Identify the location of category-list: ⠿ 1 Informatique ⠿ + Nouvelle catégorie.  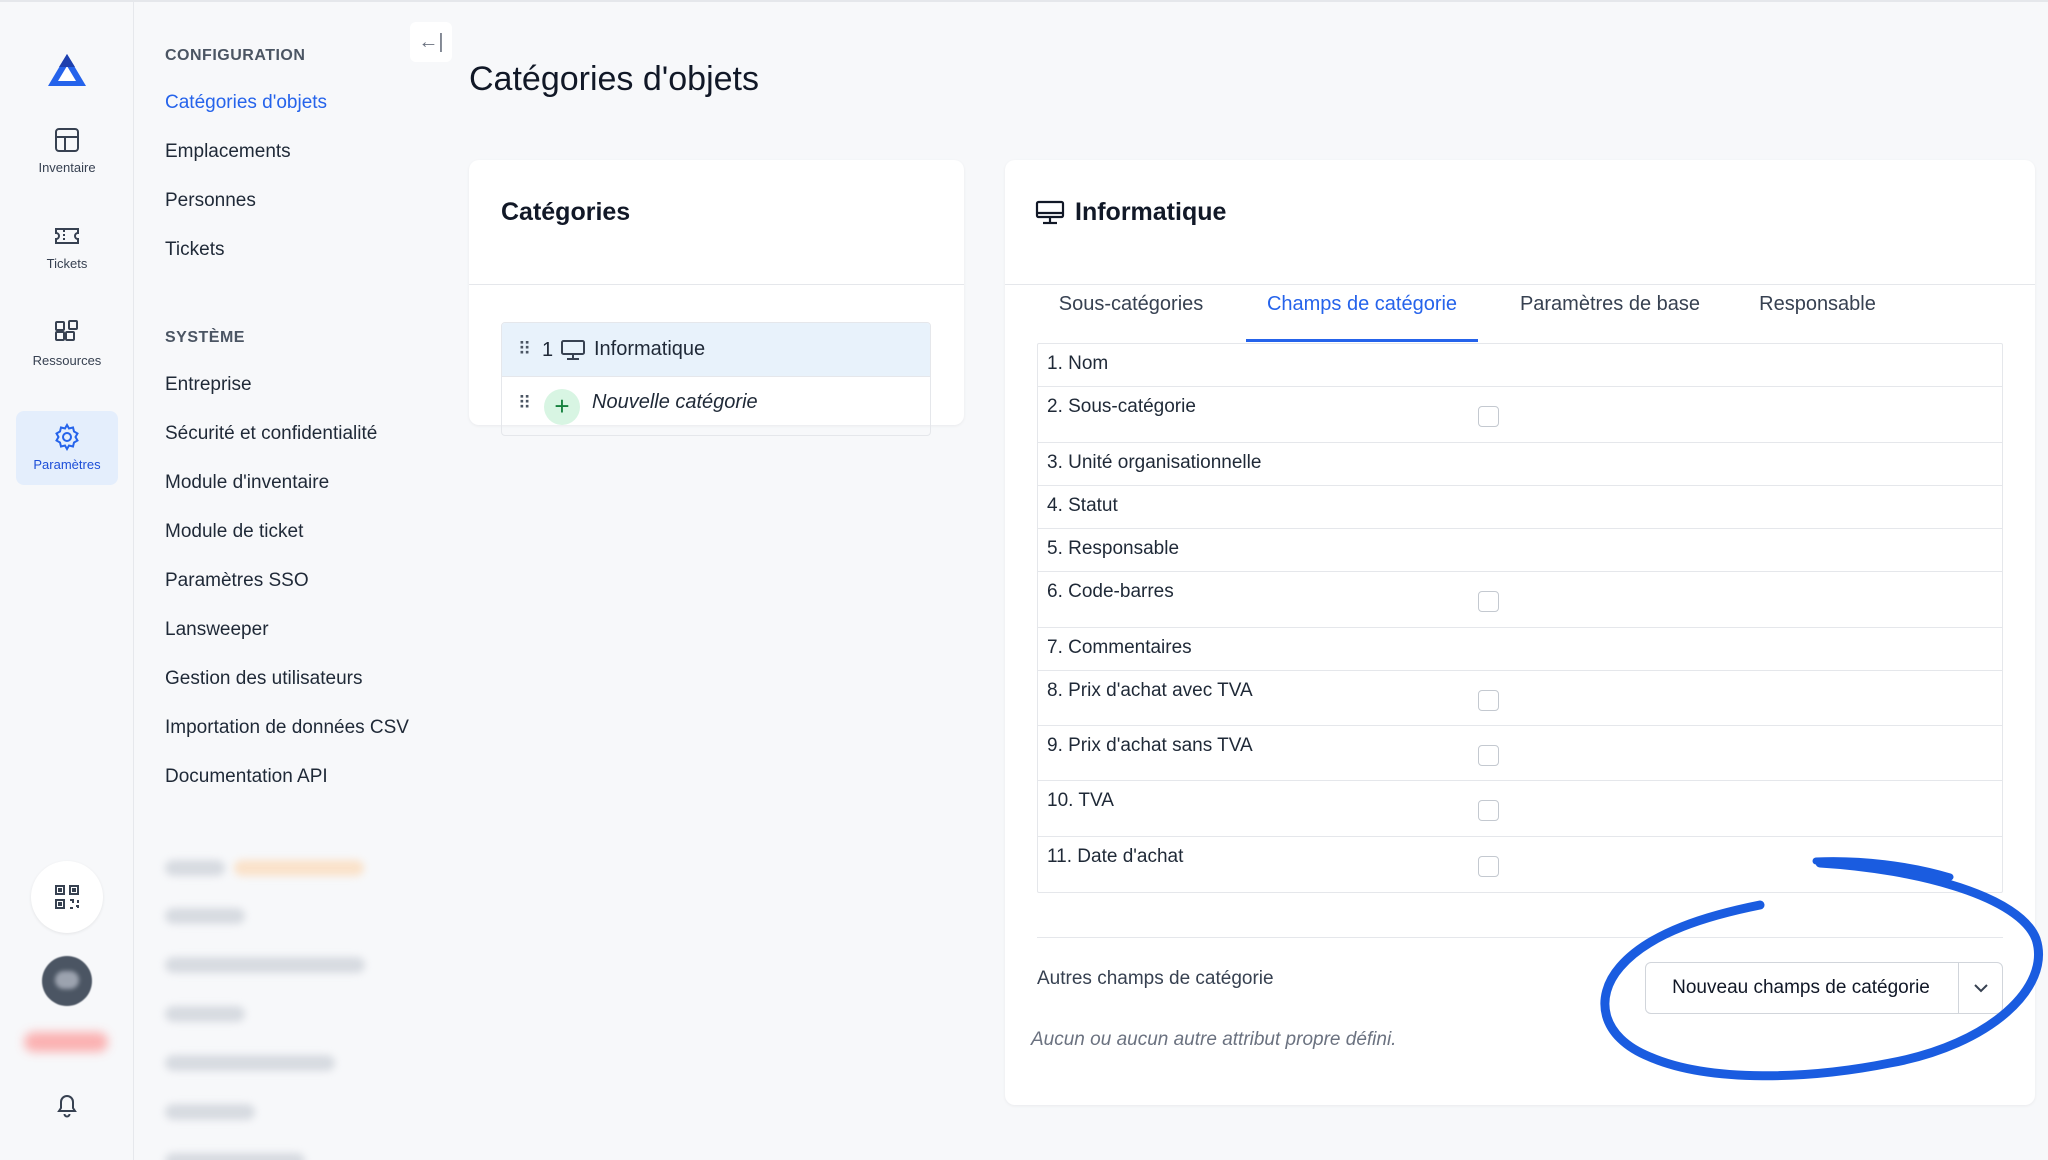
(716, 379).